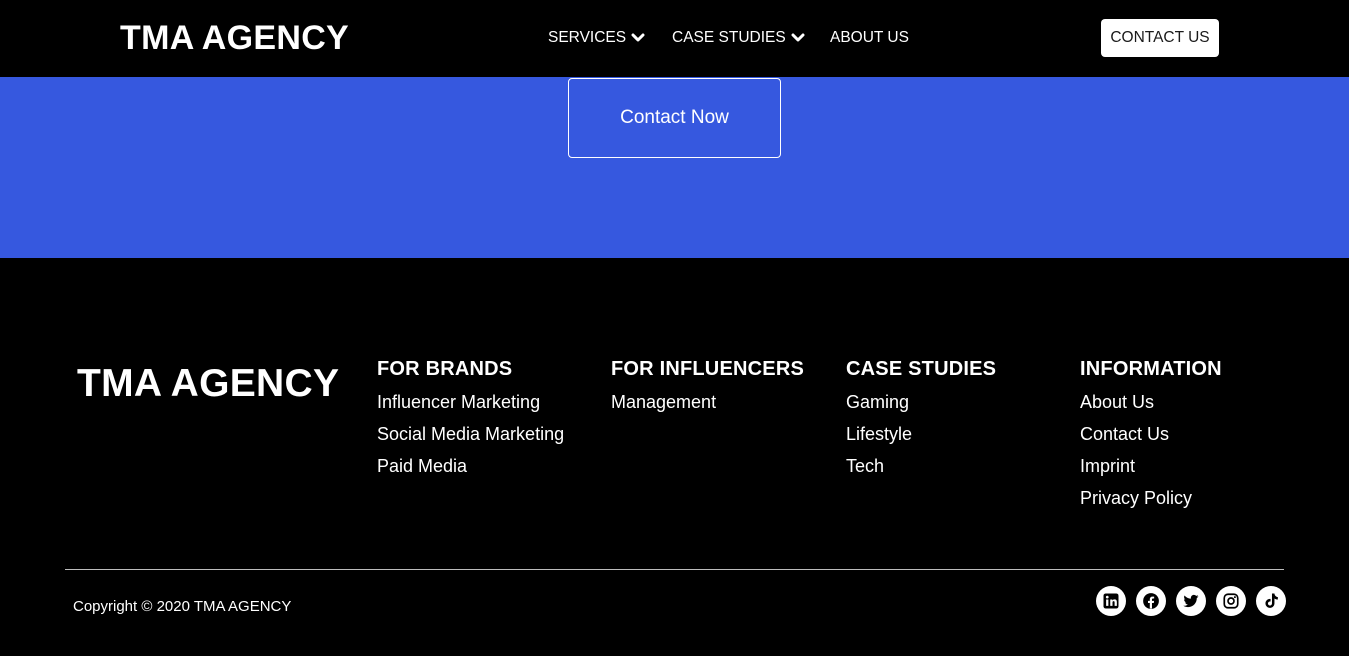 The image size is (1349, 656). Describe the element at coordinates (1231, 601) in the screenshot. I see `instagram-icon` at that location.